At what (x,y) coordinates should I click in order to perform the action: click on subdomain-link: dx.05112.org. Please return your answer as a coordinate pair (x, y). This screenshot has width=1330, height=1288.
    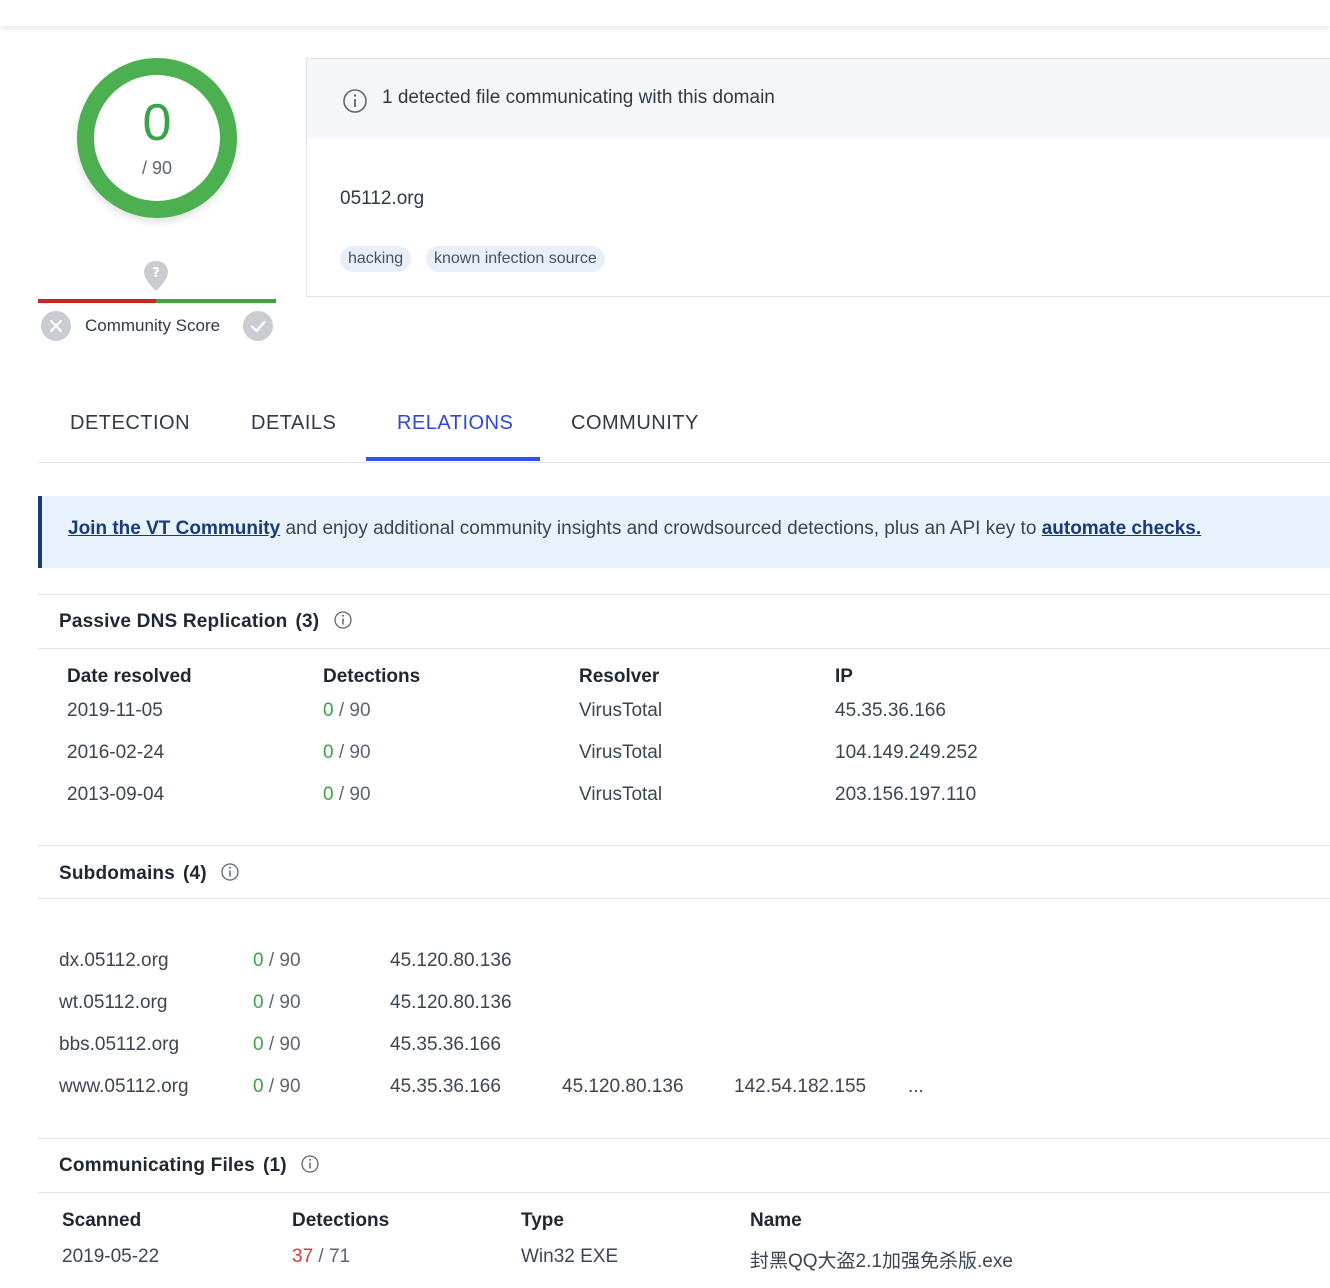
    Looking at the image, I should click on (114, 961).